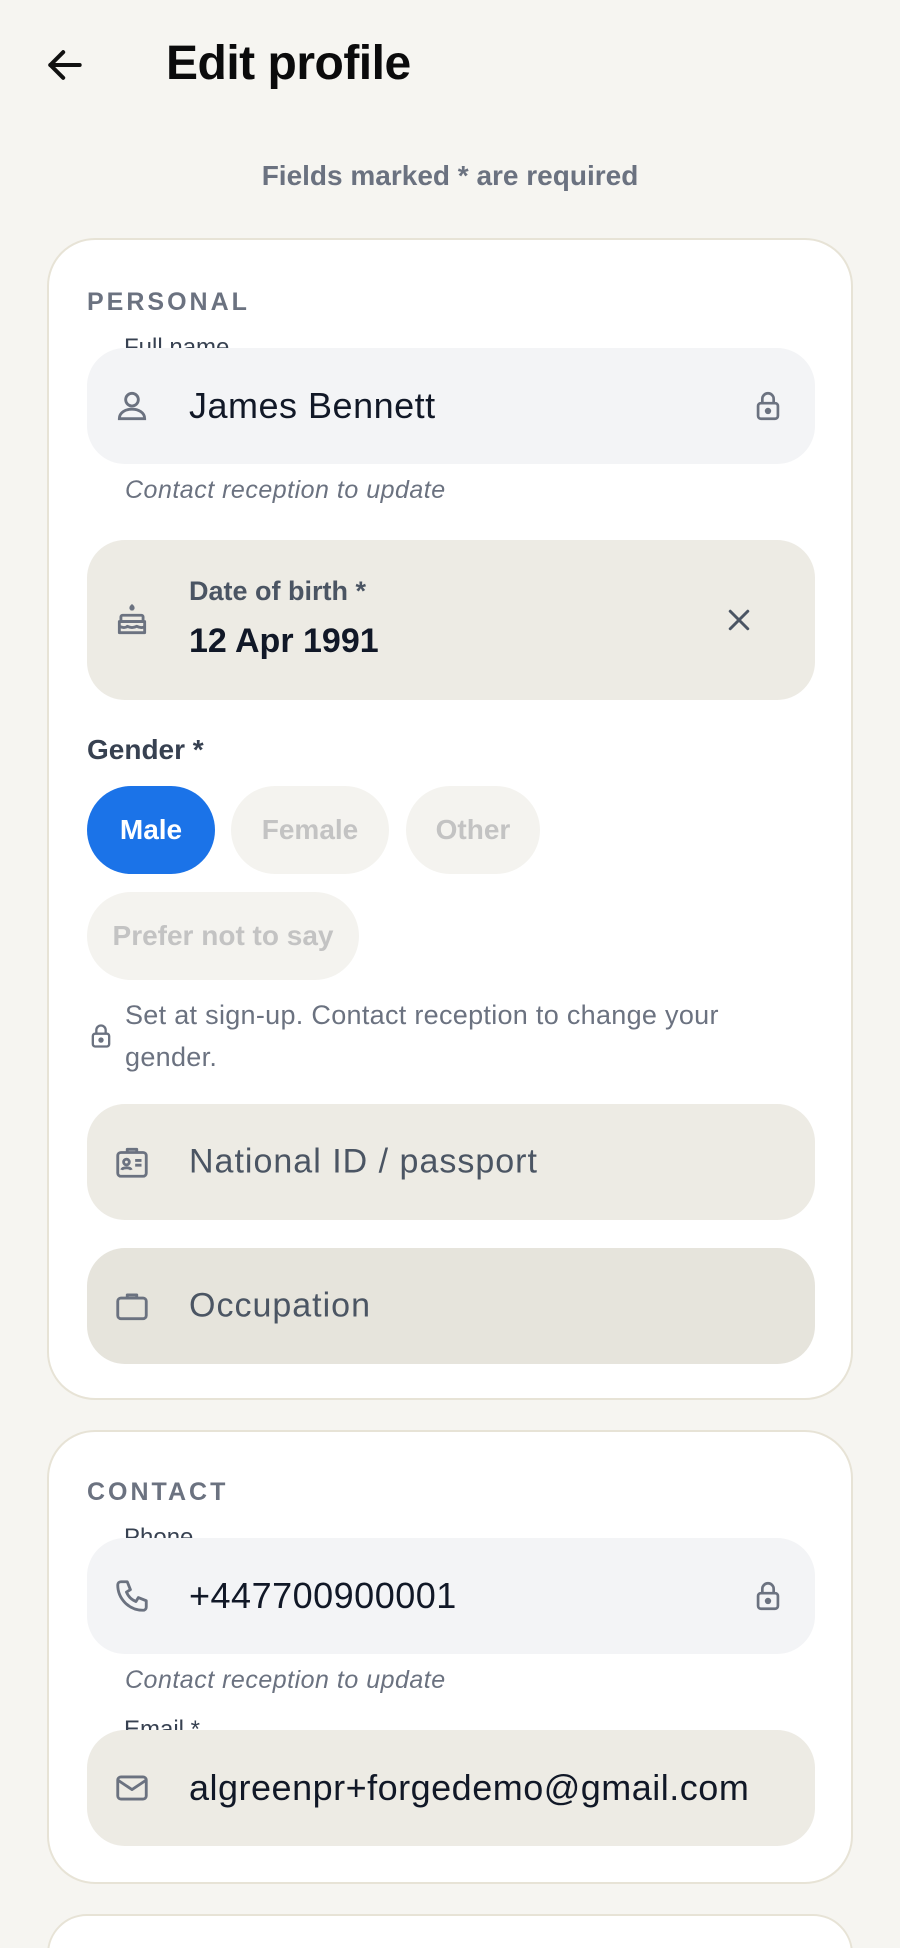  I want to click on back-button, so click(65, 65).